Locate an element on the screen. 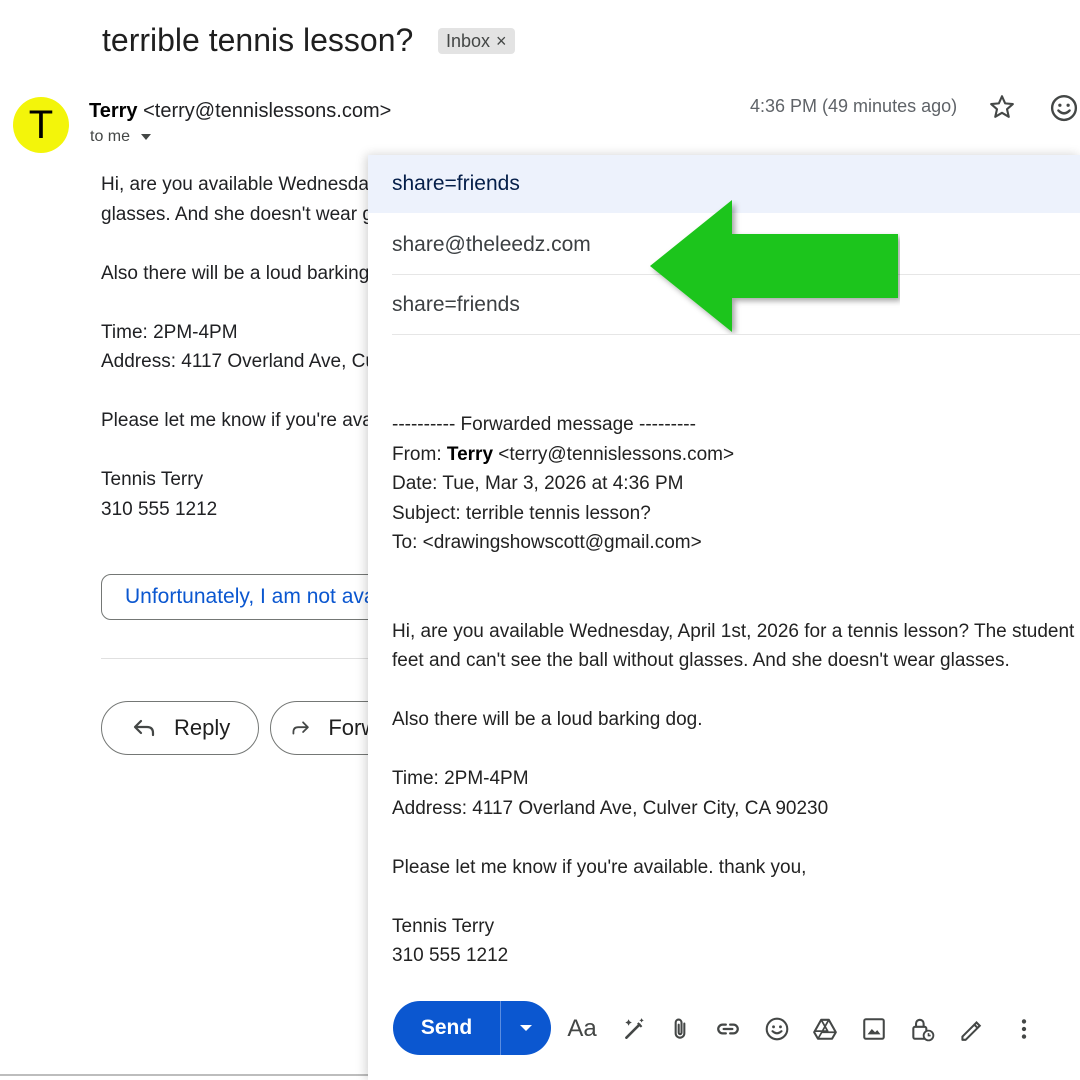 The width and height of the screenshot is (1080, 1080). remove-label-icon: × is located at coordinates (501, 41).